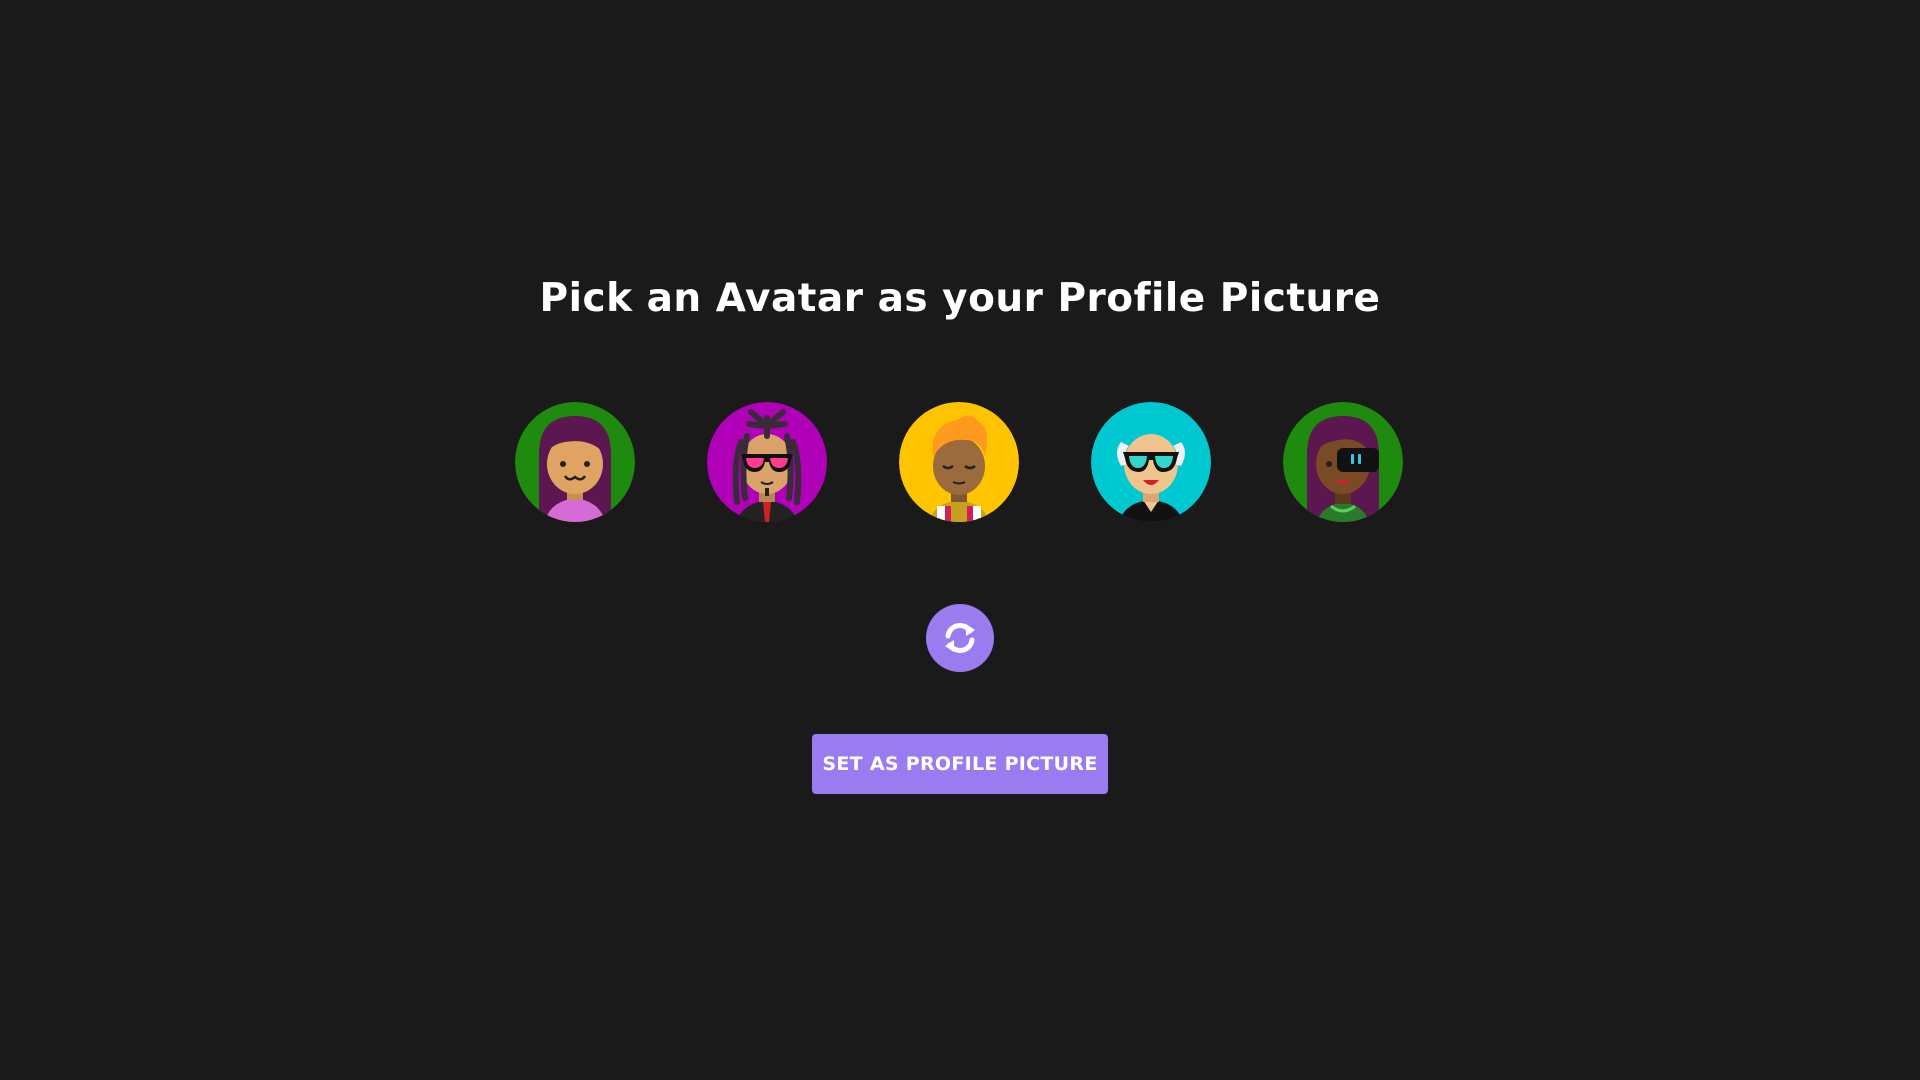 This screenshot has height=1080, width=1920. I want to click on avatar-1-image, so click(575, 462).